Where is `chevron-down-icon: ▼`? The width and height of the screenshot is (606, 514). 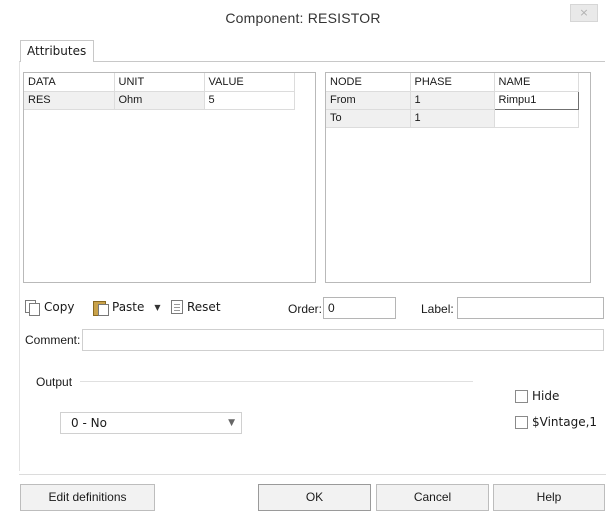 chevron-down-icon: ▼ is located at coordinates (231, 423).